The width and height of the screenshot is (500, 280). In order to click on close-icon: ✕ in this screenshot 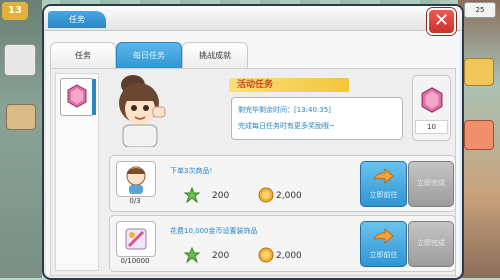, I will do `click(441, 20)`.